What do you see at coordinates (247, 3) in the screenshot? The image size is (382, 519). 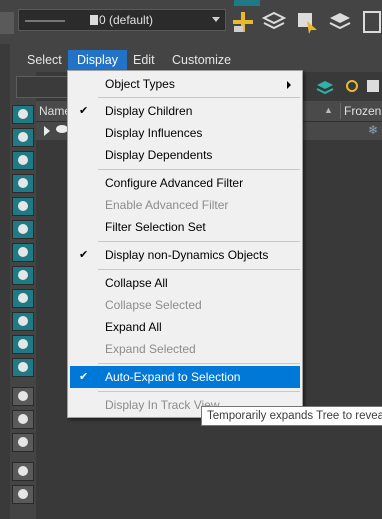 I see `teal-toolbar-strip` at bounding box center [247, 3].